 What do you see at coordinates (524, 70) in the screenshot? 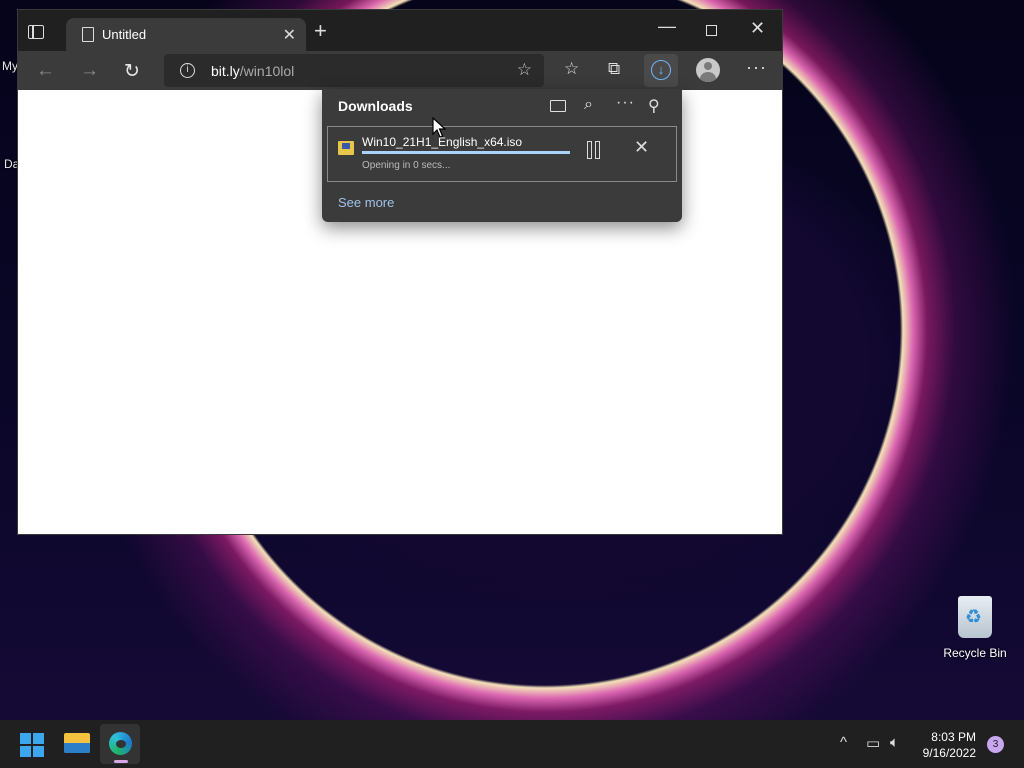
I see `add-favorite-icon: ☆` at bounding box center [524, 70].